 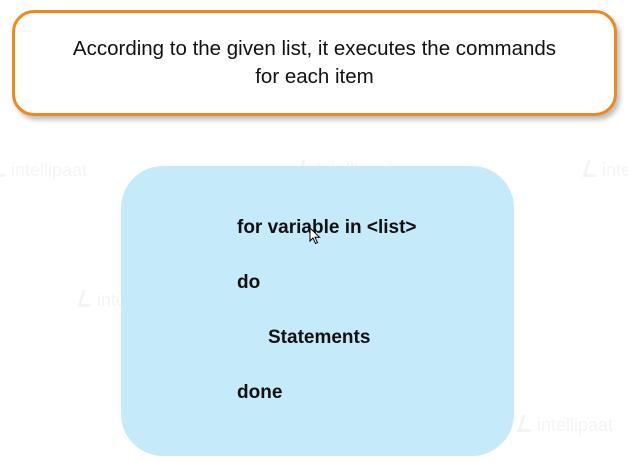 What do you see at coordinates (249, 282) in the screenshot?
I see `syntax-line-do: do` at bounding box center [249, 282].